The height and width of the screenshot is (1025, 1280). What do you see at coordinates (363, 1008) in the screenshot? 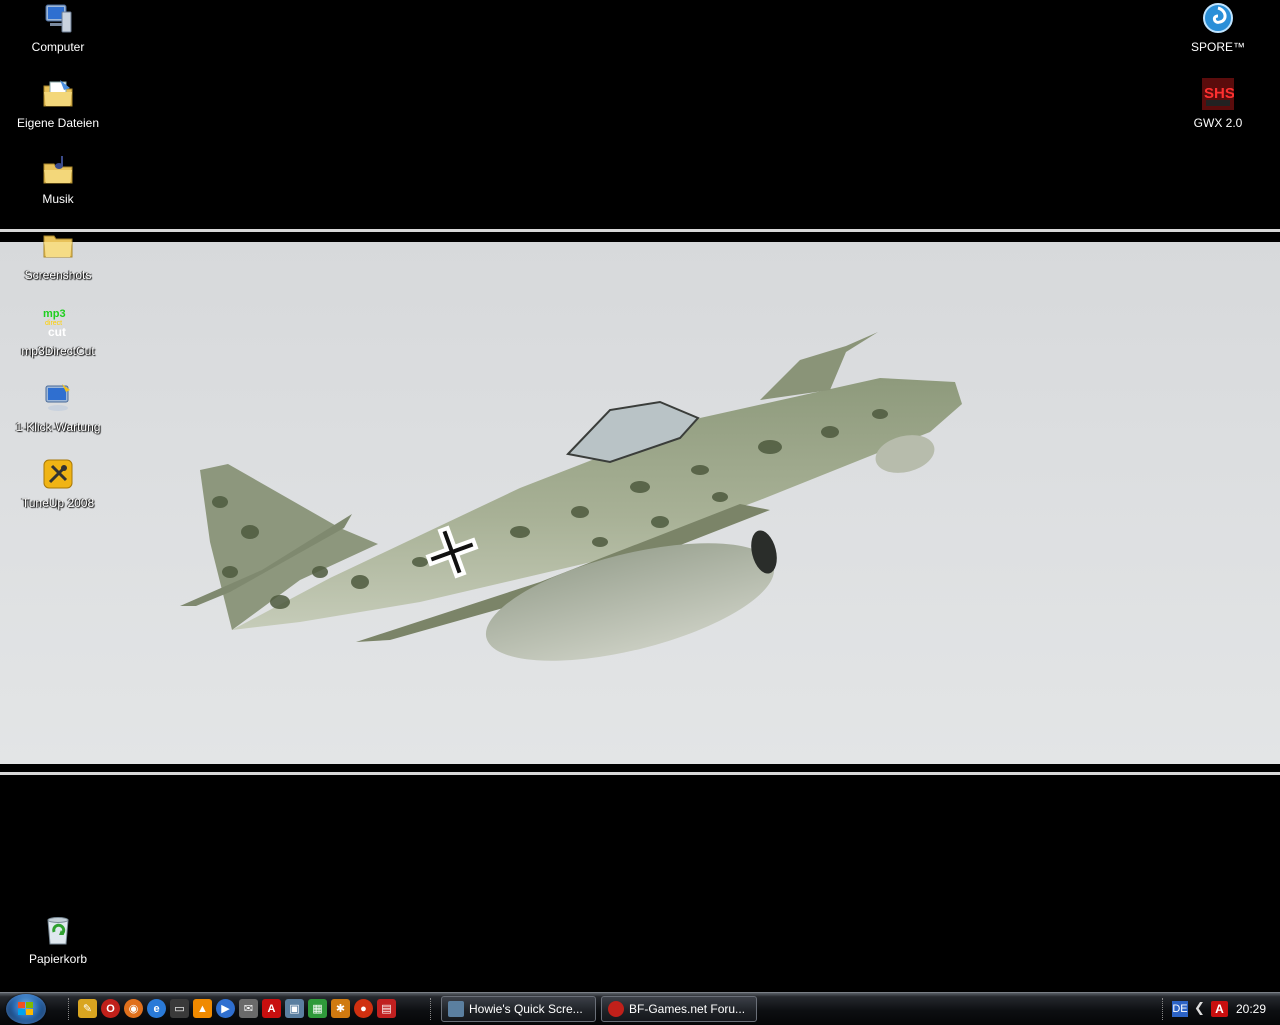
I see `record-icon: ●` at bounding box center [363, 1008].